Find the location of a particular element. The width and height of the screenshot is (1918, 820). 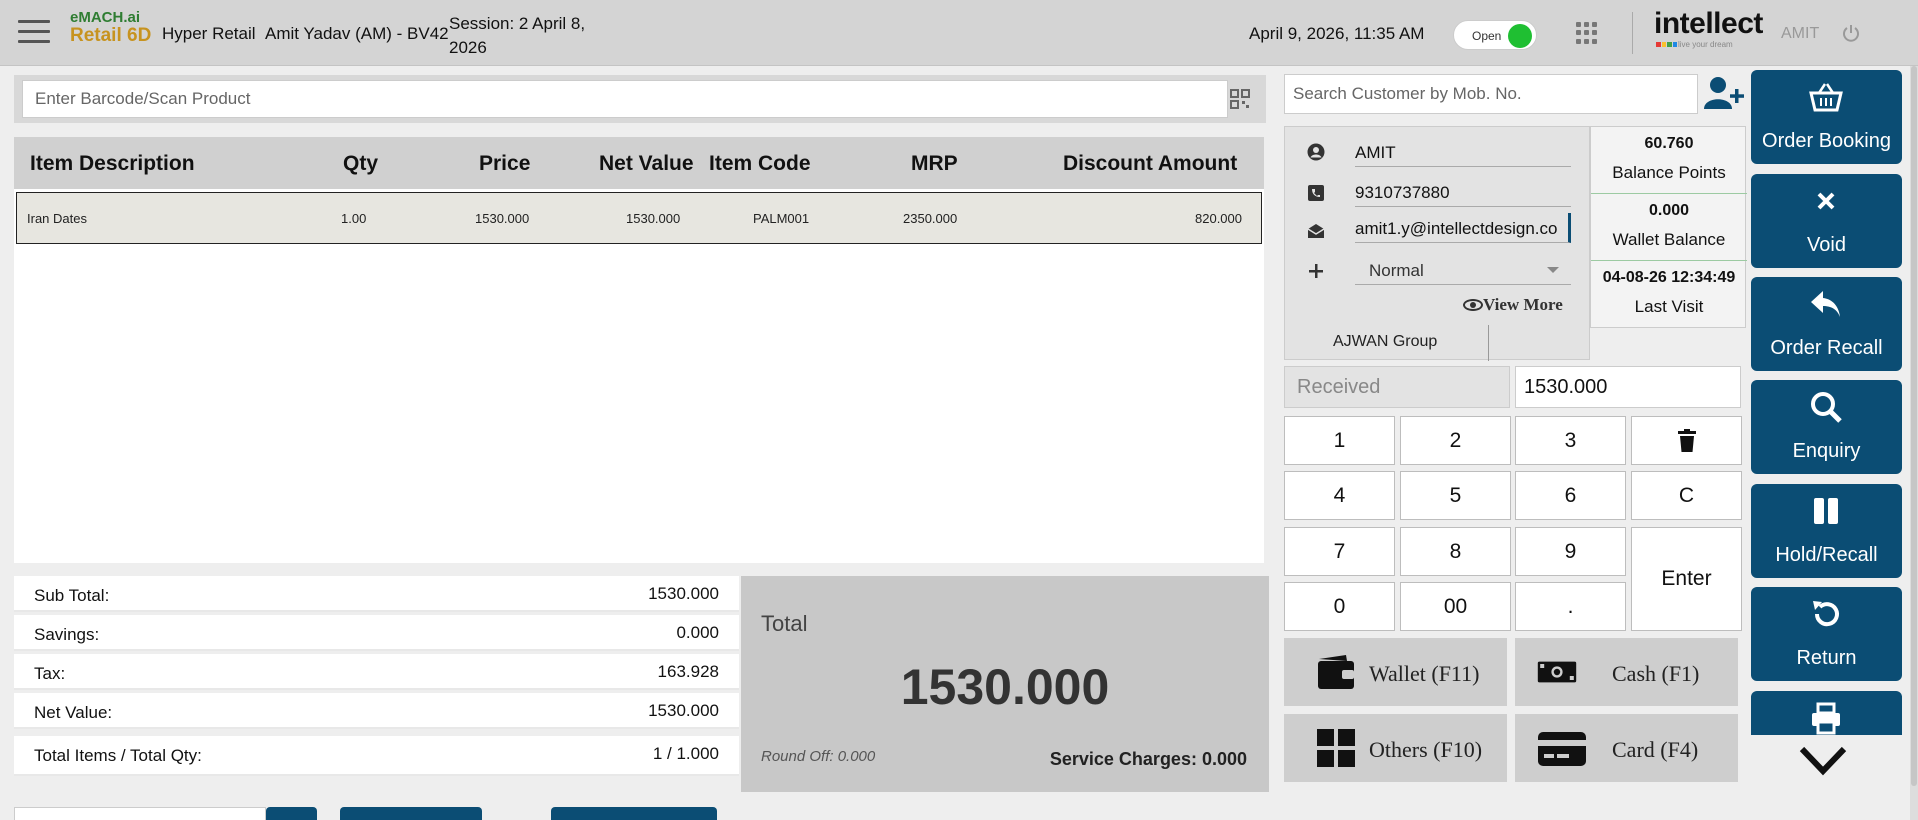

keypad-6: 6 is located at coordinates (1570, 495).